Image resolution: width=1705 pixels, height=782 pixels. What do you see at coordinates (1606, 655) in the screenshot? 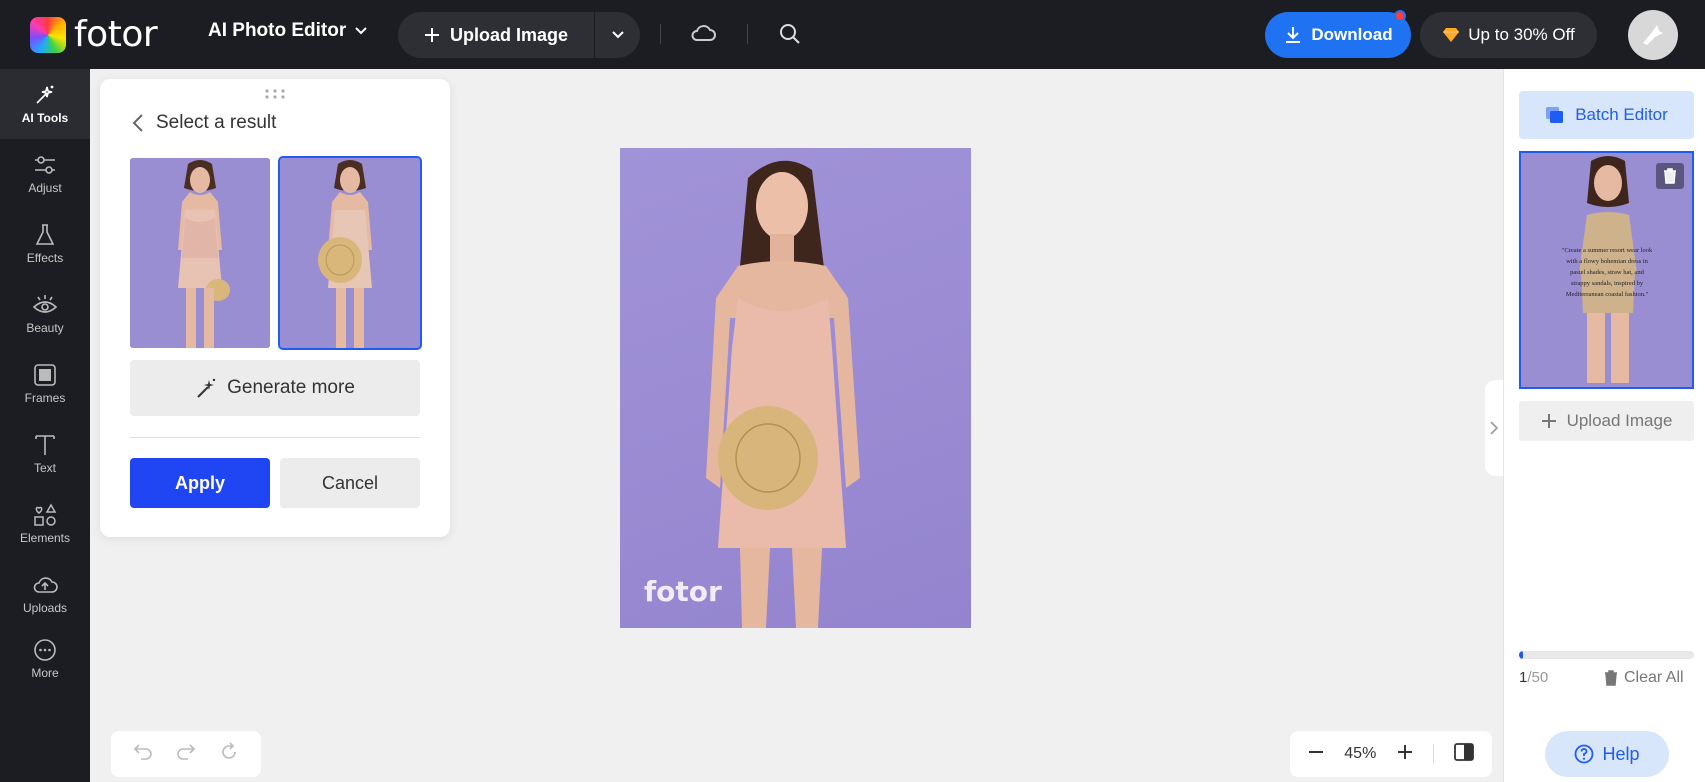
I see `batch-progress-bar` at bounding box center [1606, 655].